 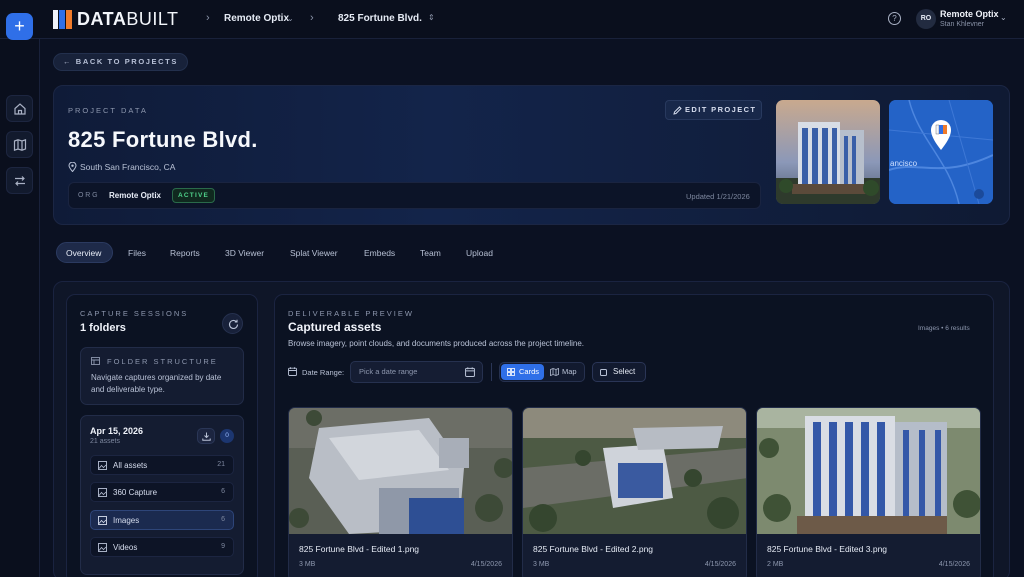 What do you see at coordinates (19, 26) in the screenshot?
I see `add-button: +` at bounding box center [19, 26].